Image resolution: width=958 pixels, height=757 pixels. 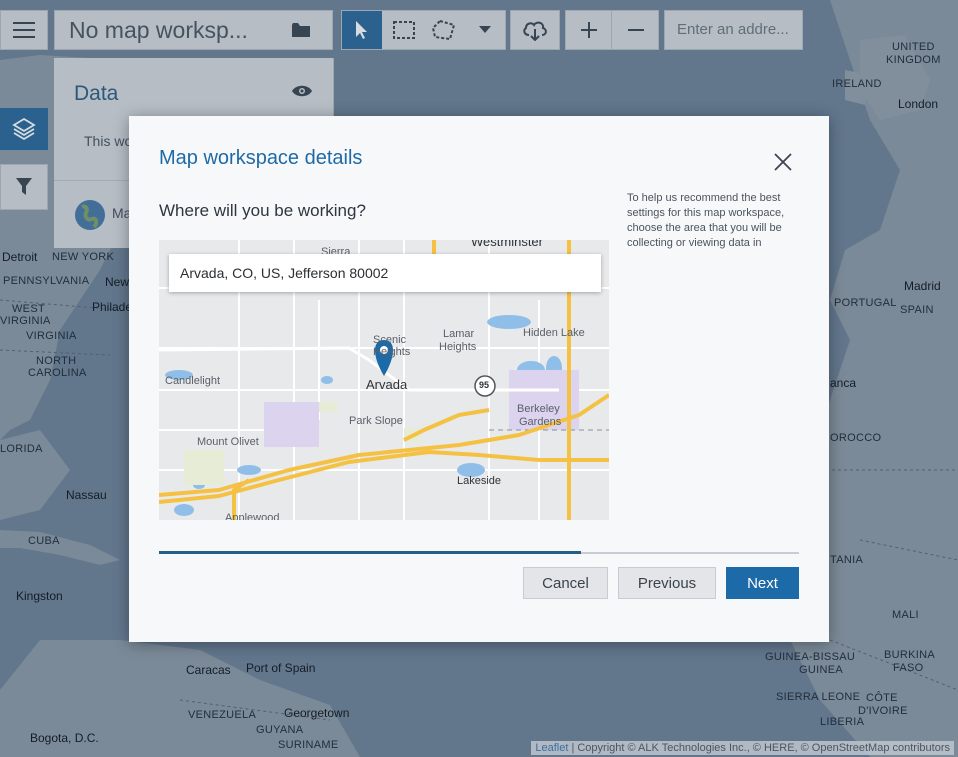 I want to click on map-label-candlelight: Candlelight, so click(x=193, y=381).